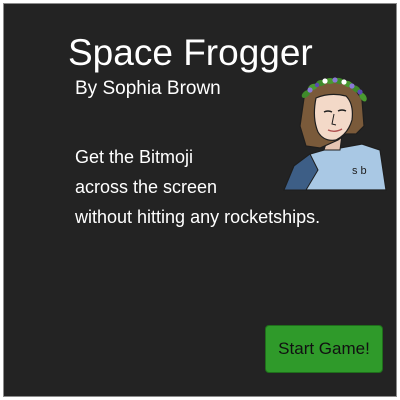 The height and width of the screenshot is (400, 400). What do you see at coordinates (198, 217) in the screenshot?
I see `instruction-line: without hitting any rocketships.` at bounding box center [198, 217].